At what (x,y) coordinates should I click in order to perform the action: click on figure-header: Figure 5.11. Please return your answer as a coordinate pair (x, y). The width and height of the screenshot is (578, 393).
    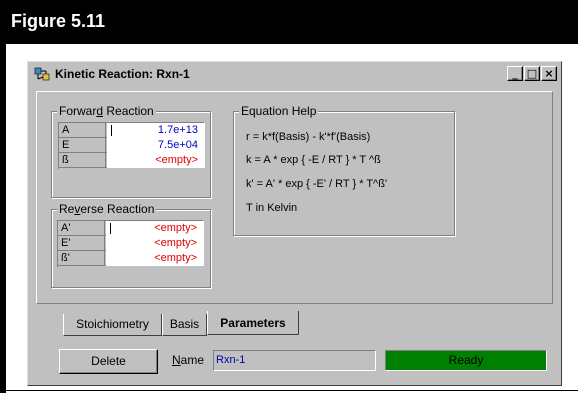
    Looking at the image, I should click on (289, 22).